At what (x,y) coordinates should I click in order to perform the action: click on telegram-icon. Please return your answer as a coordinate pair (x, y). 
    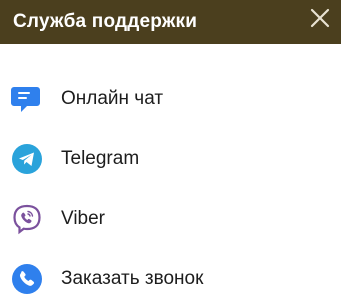
    Looking at the image, I should click on (27, 159).